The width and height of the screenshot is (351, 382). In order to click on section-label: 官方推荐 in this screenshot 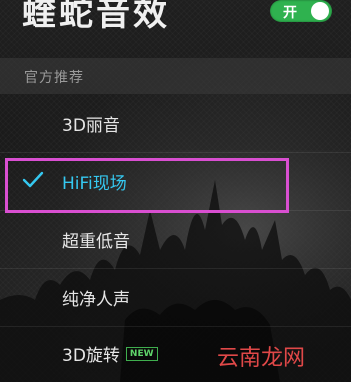, I will do `click(54, 78)`.